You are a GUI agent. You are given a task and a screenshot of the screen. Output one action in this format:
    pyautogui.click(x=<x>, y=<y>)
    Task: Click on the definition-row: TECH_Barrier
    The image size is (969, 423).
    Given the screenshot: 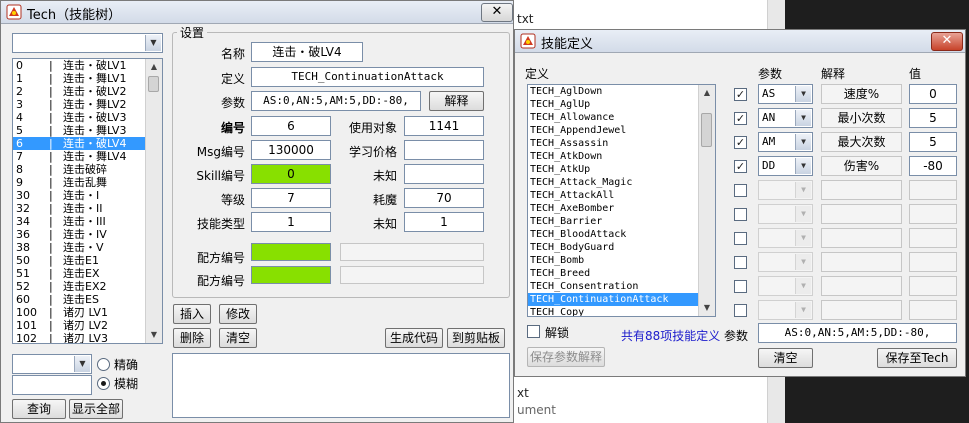 What is the action you would take?
    pyautogui.click(x=613, y=221)
    